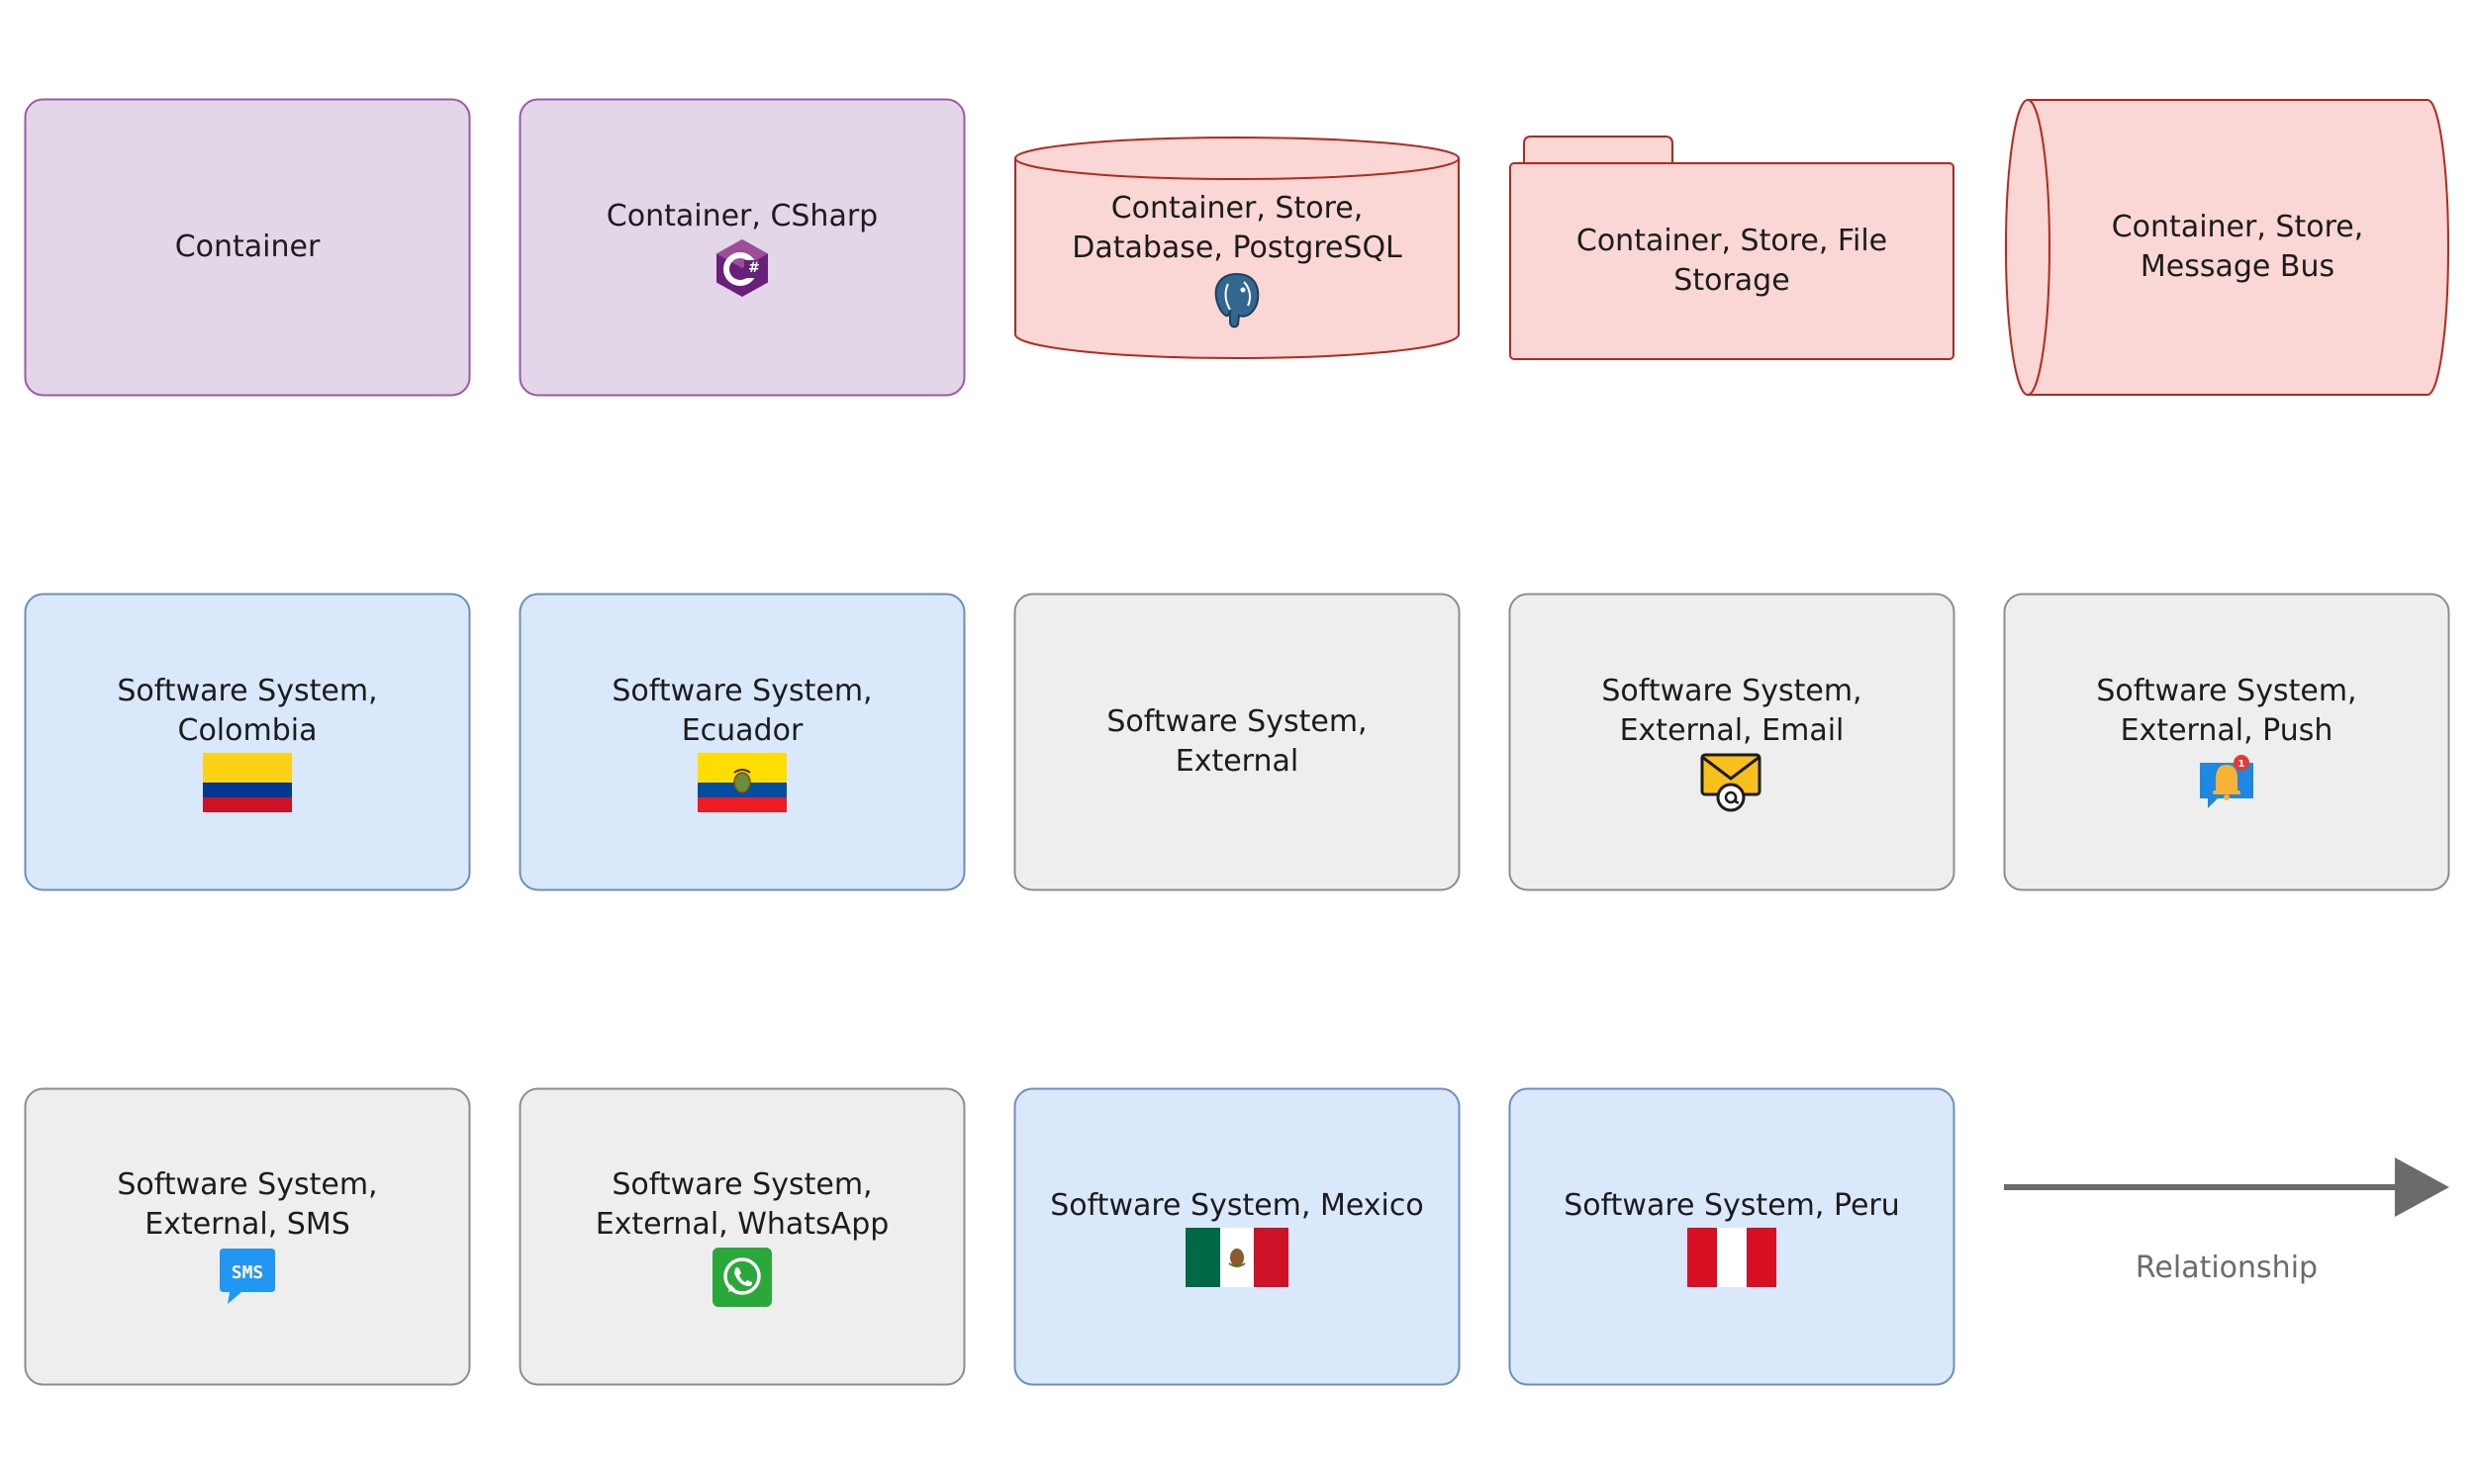 This screenshot has width=2474, height=1484. I want to click on system-sms-shape: Software System, External, SMS SMS, so click(248, 1236).